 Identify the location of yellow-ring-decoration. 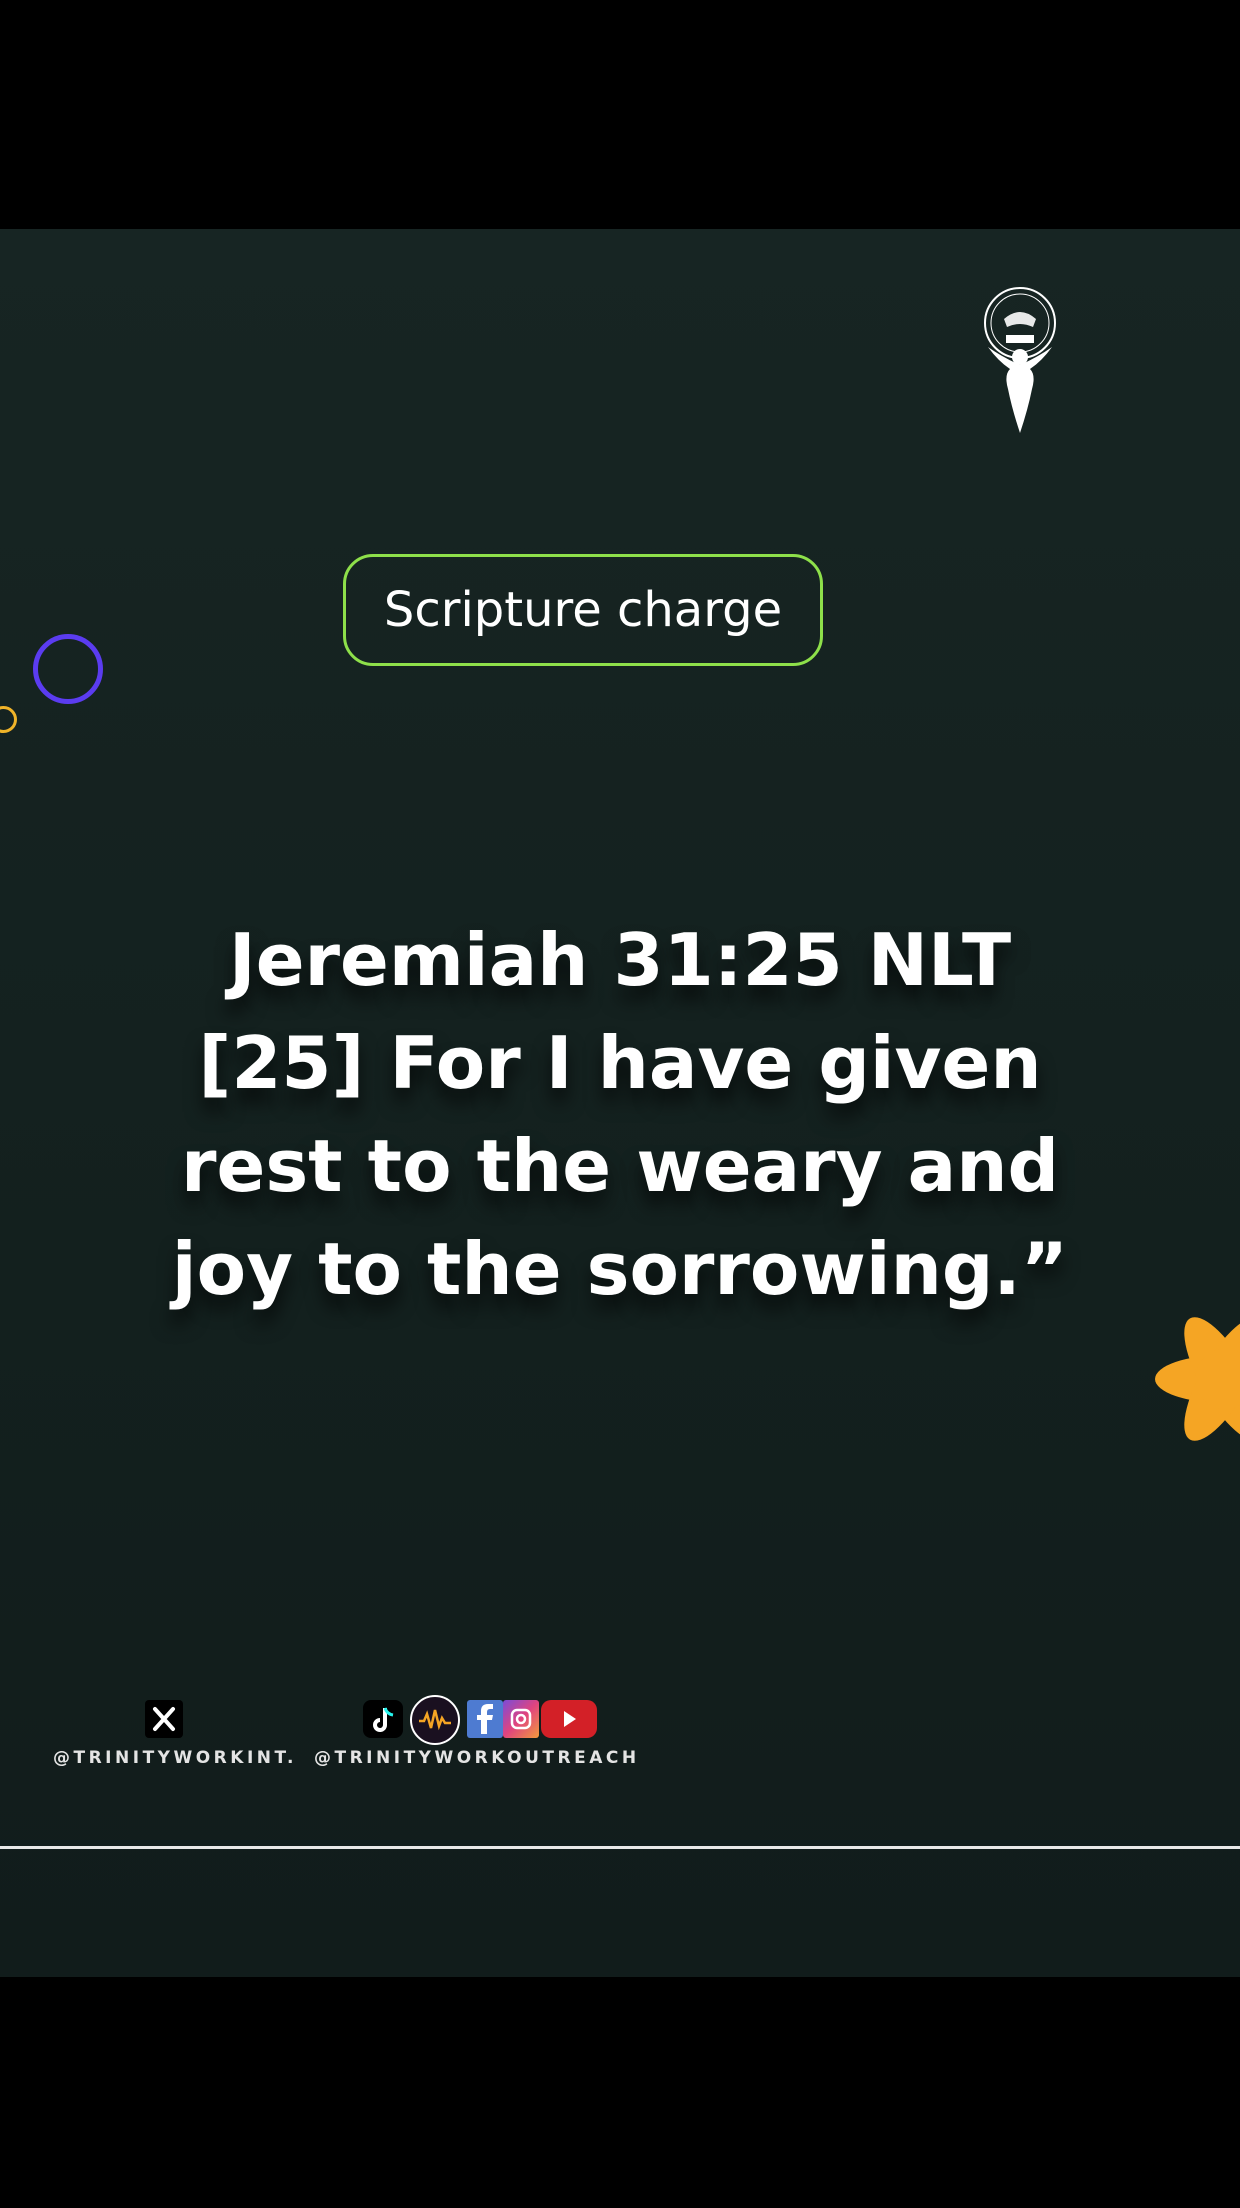
(8, 719).